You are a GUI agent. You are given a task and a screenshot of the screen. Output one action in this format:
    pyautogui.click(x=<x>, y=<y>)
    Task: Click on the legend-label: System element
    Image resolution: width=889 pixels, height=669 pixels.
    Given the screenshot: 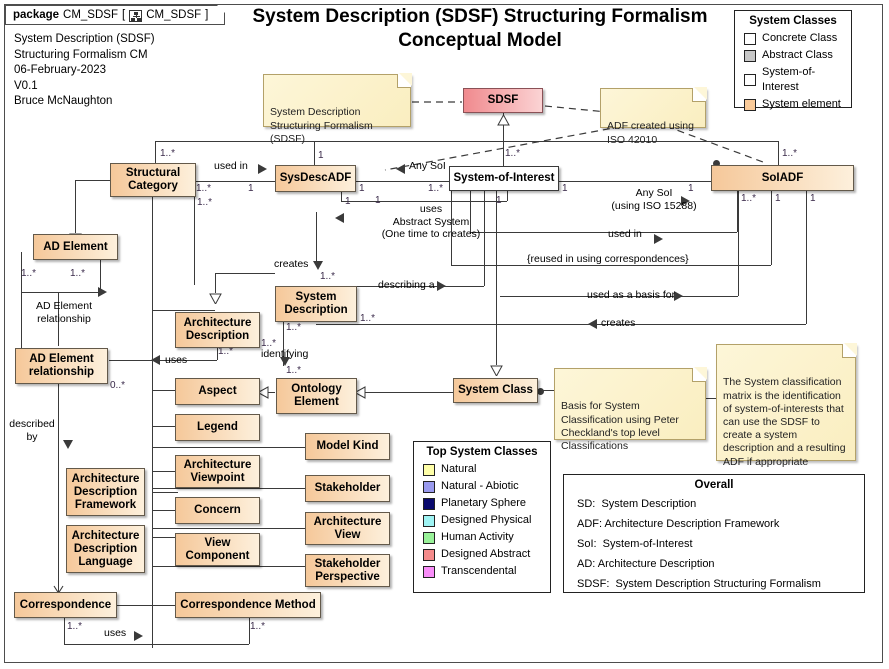 What is the action you would take?
    pyautogui.click(x=801, y=104)
    